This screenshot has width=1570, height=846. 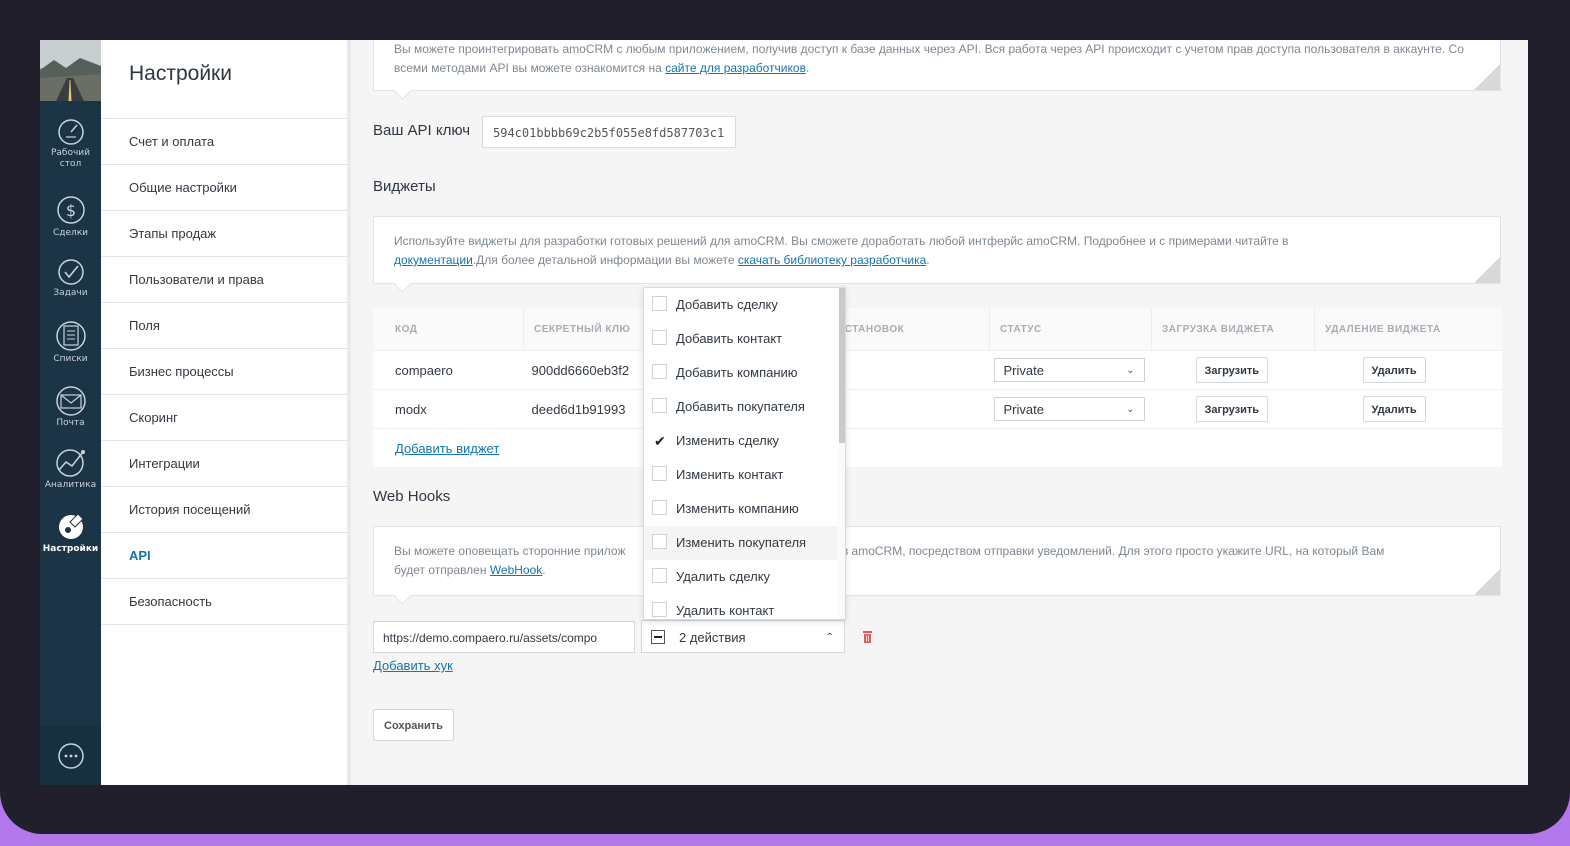 What do you see at coordinates (727, 304) in the screenshot?
I see `dropdown-item-label: Добавить сделку` at bounding box center [727, 304].